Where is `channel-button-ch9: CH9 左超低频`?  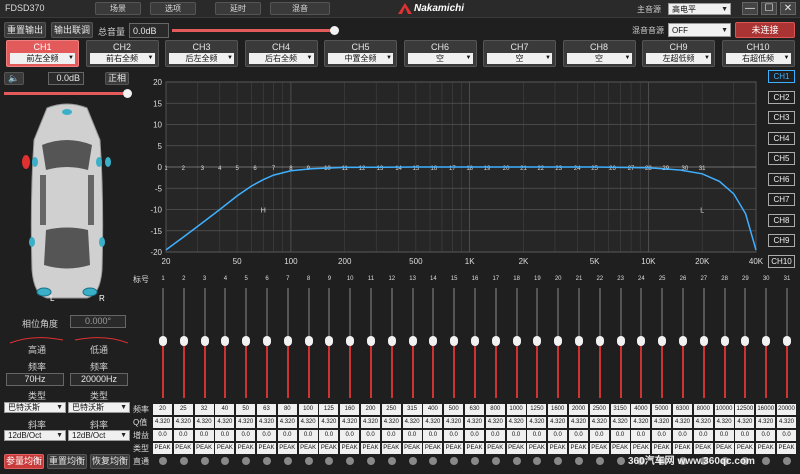 channel-button-ch9: CH9 左超低频 is located at coordinates (678, 53).